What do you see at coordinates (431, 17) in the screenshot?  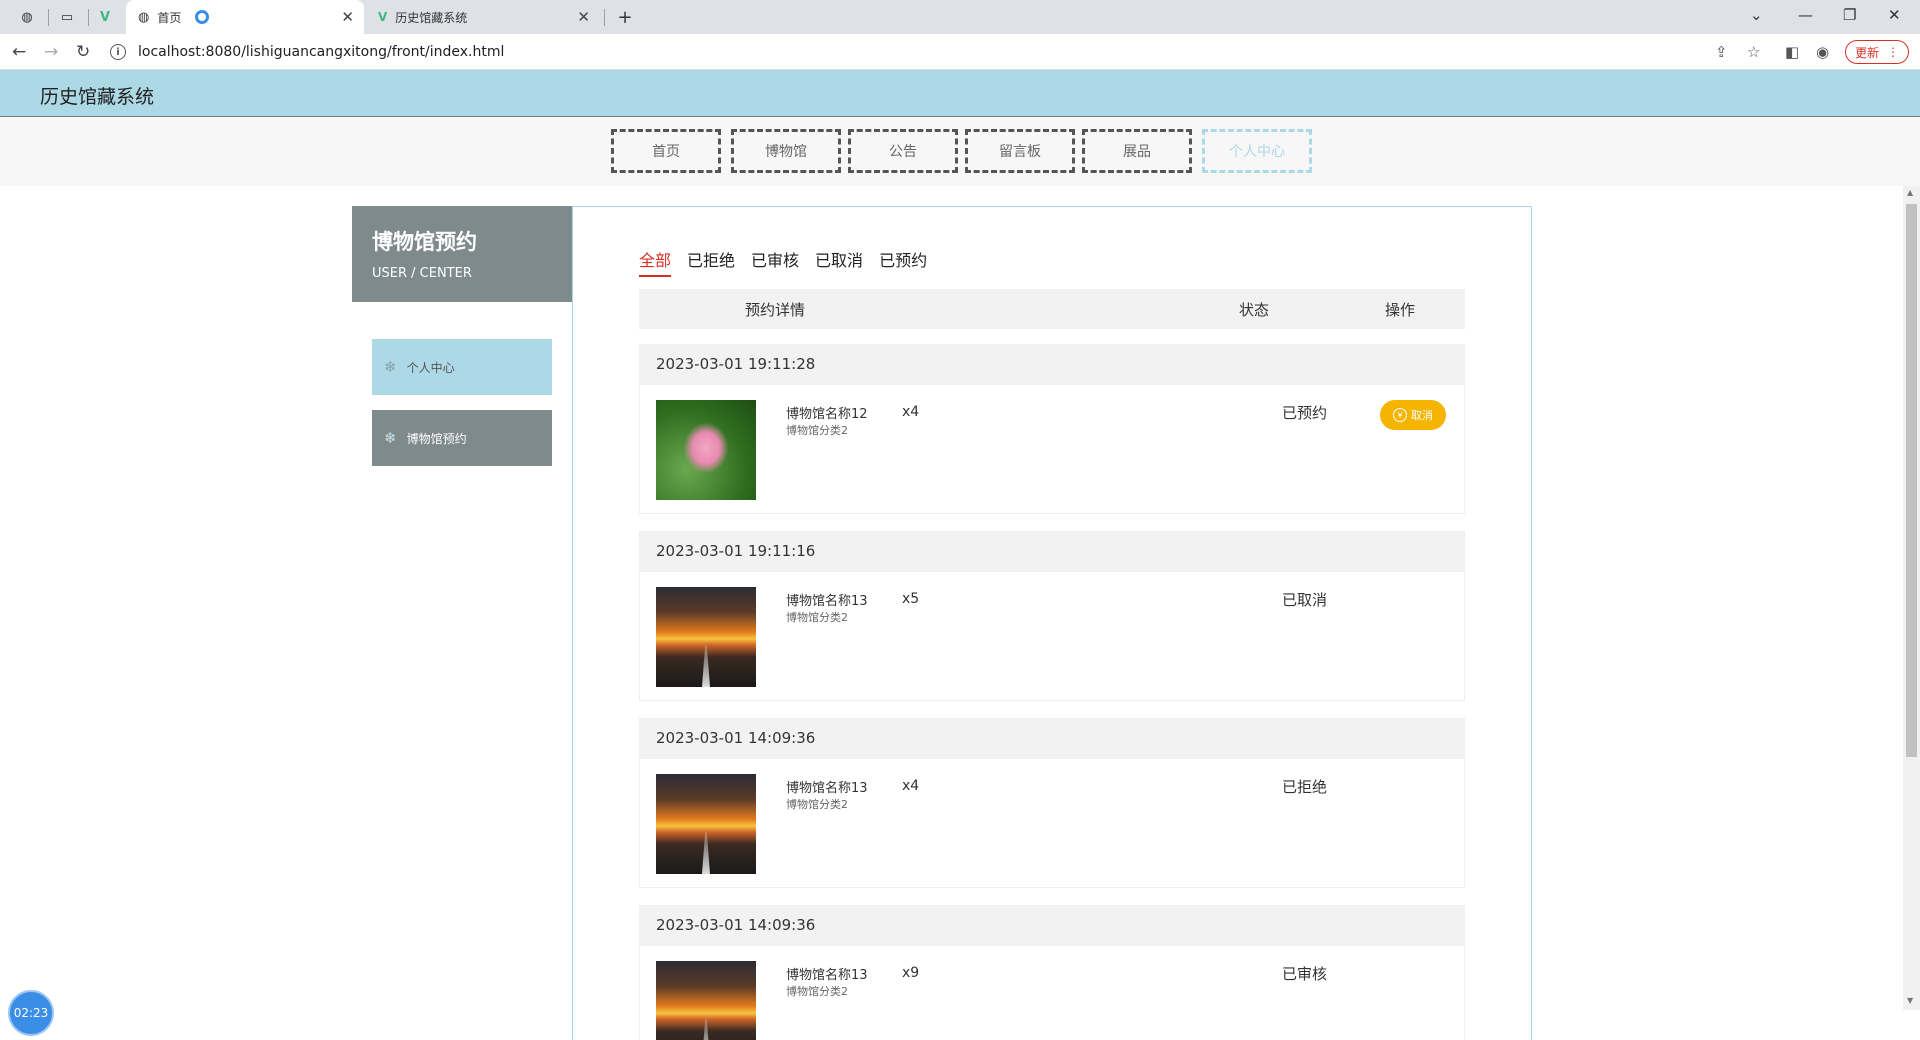 I see `tab-title: 历史馆藏系统` at bounding box center [431, 17].